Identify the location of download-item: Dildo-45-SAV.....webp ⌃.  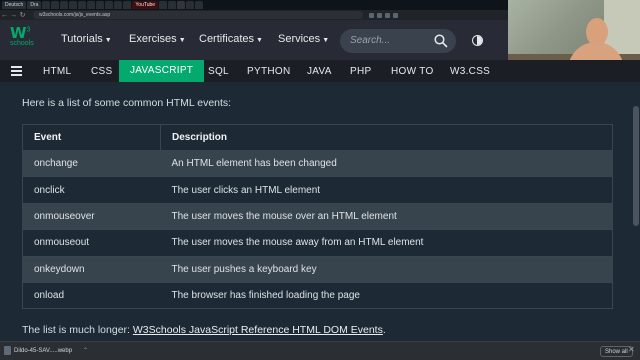
(46, 350).